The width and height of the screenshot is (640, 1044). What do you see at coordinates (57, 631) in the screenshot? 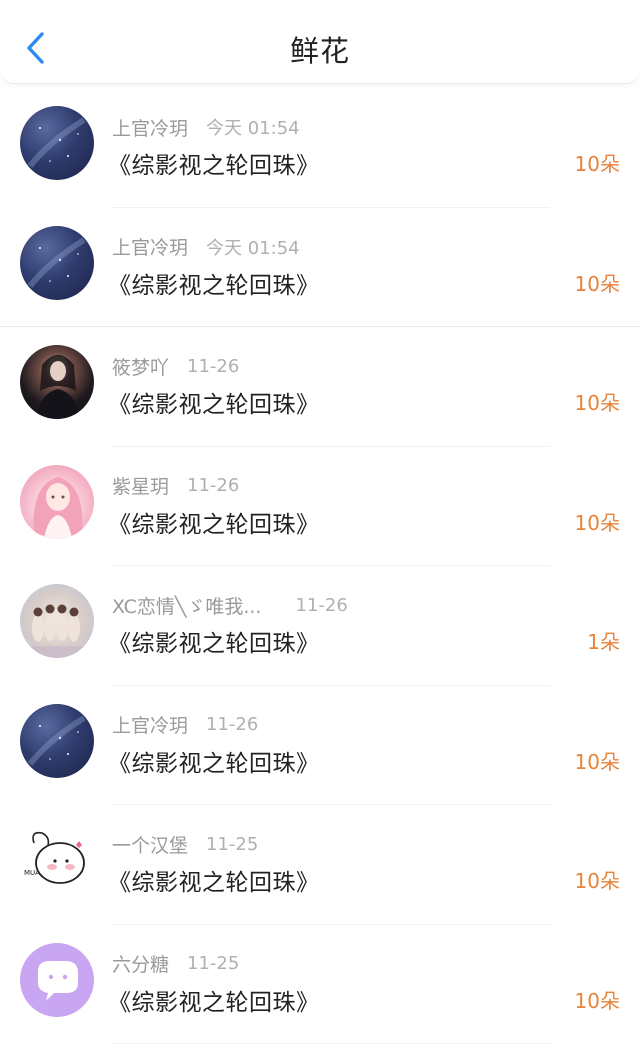
I see `group-photo-icon` at bounding box center [57, 631].